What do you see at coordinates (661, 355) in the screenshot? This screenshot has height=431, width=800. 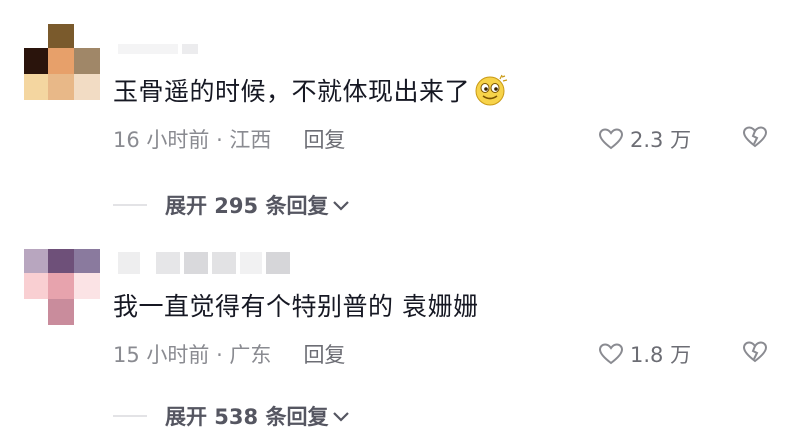 I see `like-count: 1.8 万` at bounding box center [661, 355].